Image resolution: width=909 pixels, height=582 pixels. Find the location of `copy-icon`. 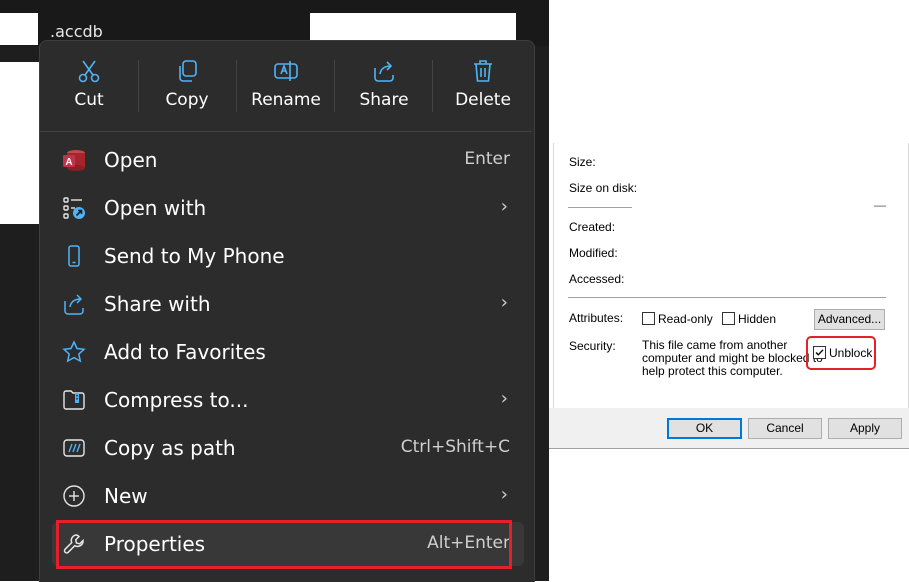

copy-icon is located at coordinates (188, 71).